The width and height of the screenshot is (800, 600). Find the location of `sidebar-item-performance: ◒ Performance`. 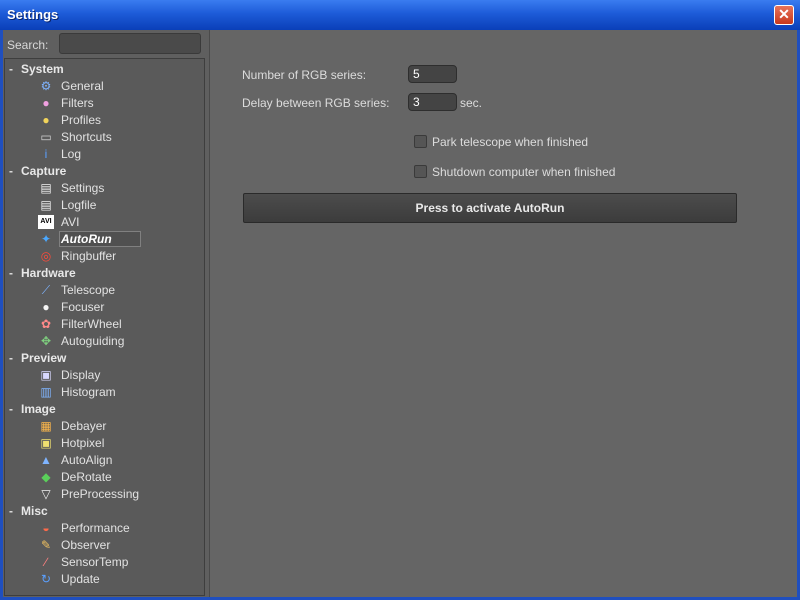

sidebar-item-performance: ◒ Performance is located at coordinates (104, 528).